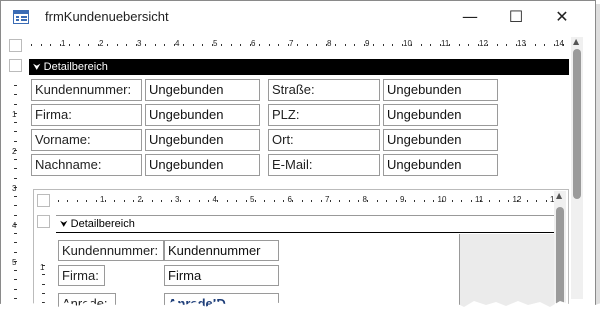 This screenshot has height=320, width=604. I want to click on label-vorname: Vorname:, so click(86, 140).